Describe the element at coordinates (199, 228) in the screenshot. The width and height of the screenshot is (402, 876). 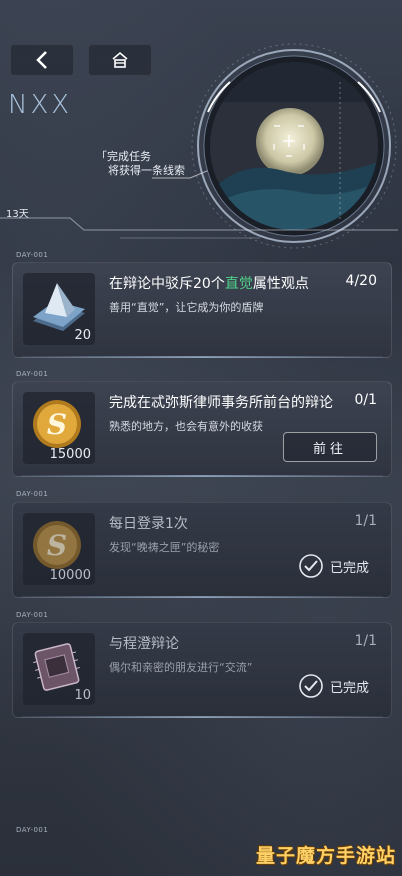
I see `day-divider` at that location.